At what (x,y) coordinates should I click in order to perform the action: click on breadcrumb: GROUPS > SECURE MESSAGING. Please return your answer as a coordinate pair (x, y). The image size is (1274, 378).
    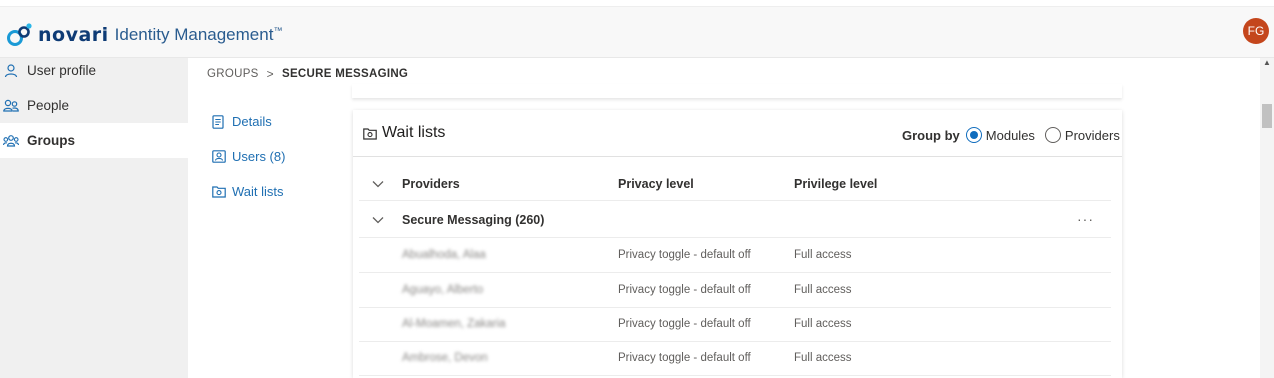
    Looking at the image, I should click on (307, 74).